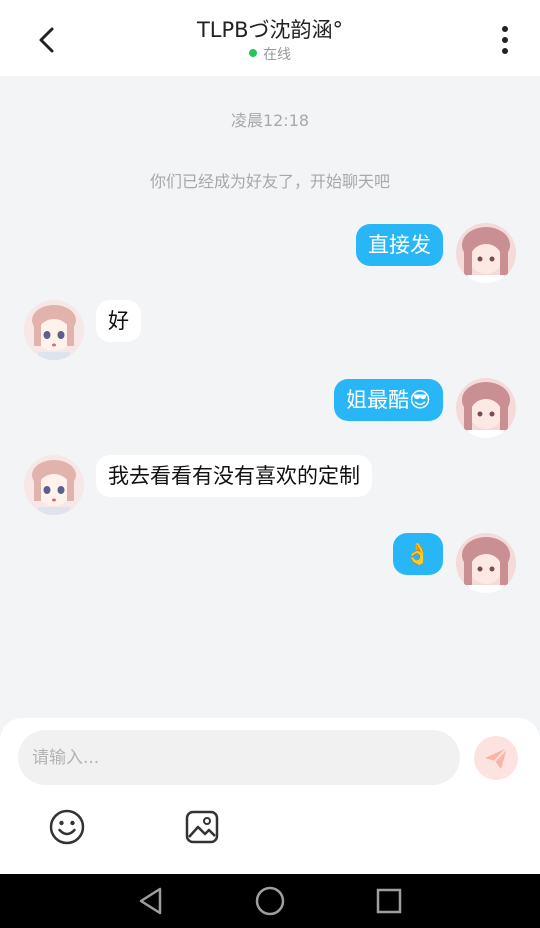  I want to click on emoji-button, so click(67, 827).